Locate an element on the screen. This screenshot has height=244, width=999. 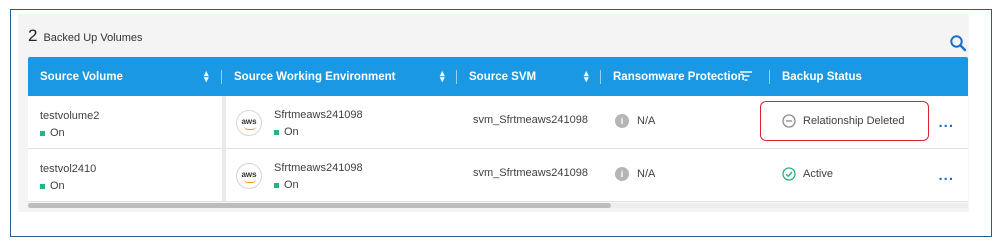
source-volume-cell: testvol2410 On is located at coordinates (125, 175).